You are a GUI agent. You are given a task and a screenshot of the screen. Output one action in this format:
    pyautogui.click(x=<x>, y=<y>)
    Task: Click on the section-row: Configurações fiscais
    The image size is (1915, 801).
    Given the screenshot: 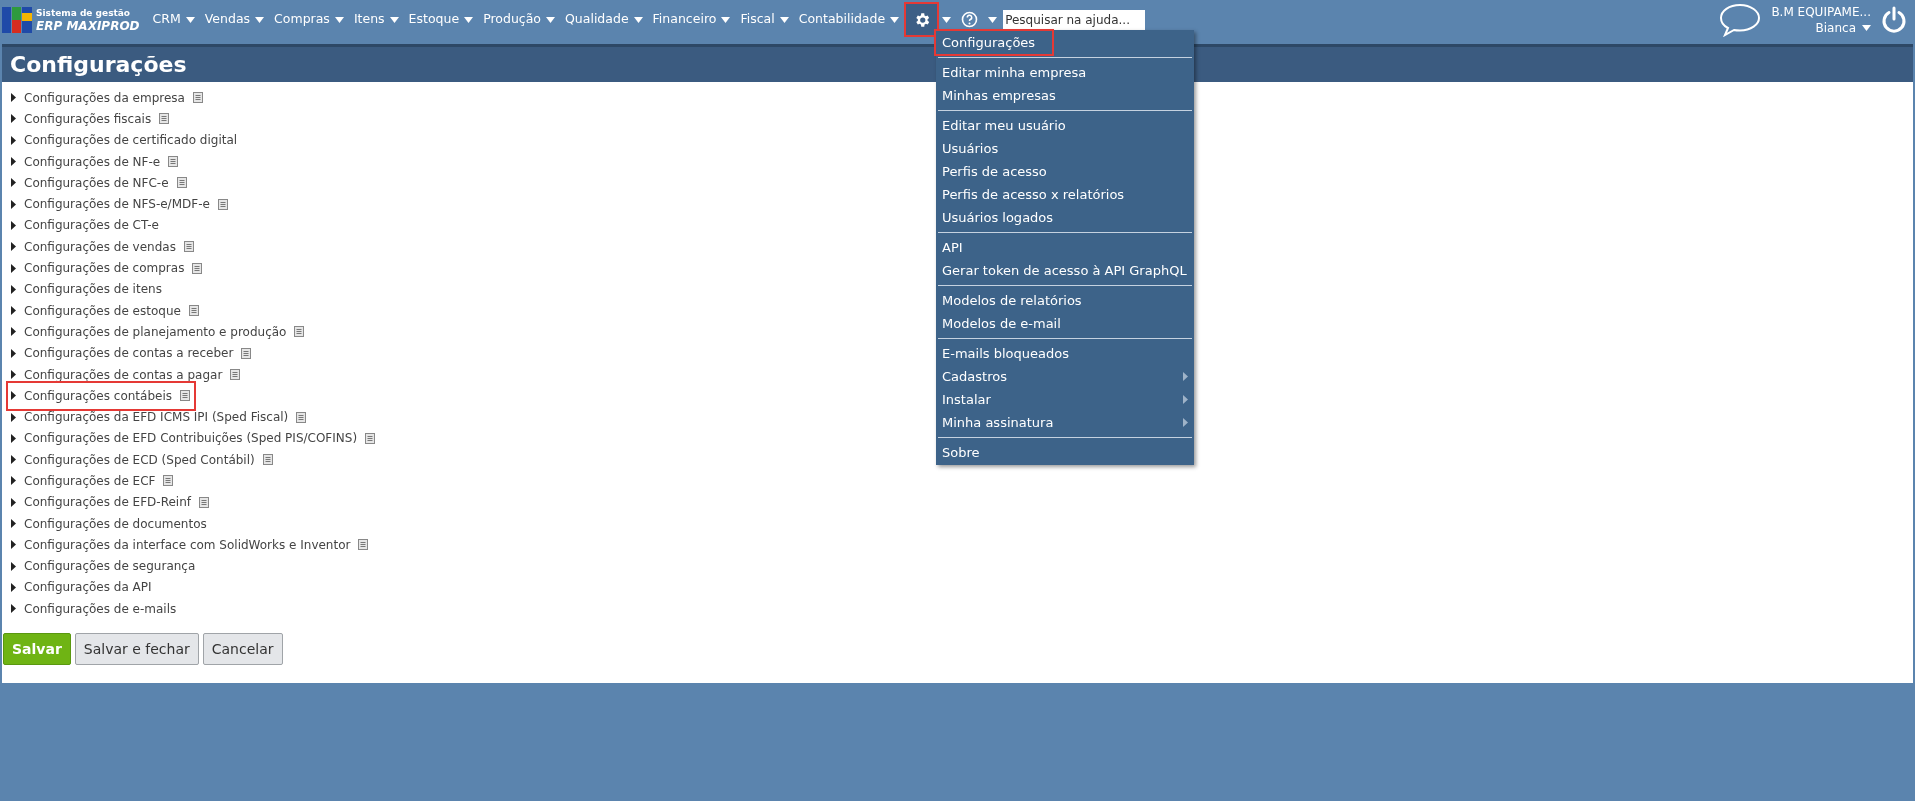 What is the action you would take?
    pyautogui.click(x=92, y=118)
    